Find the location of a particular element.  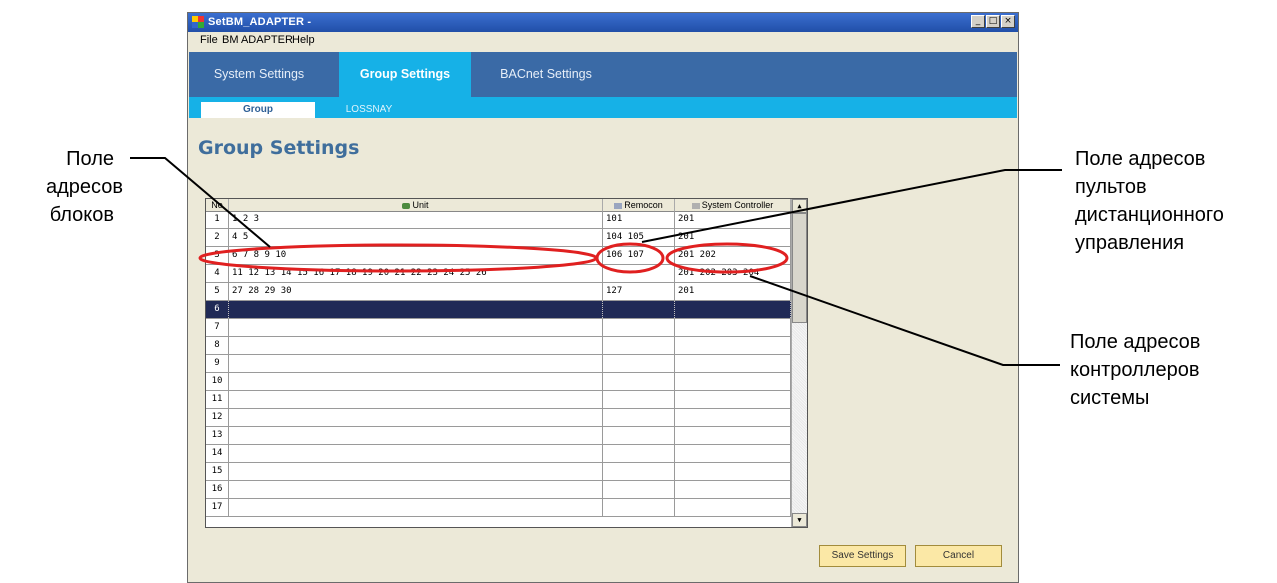

tab-group-settings: Group Settings is located at coordinates (405, 74).